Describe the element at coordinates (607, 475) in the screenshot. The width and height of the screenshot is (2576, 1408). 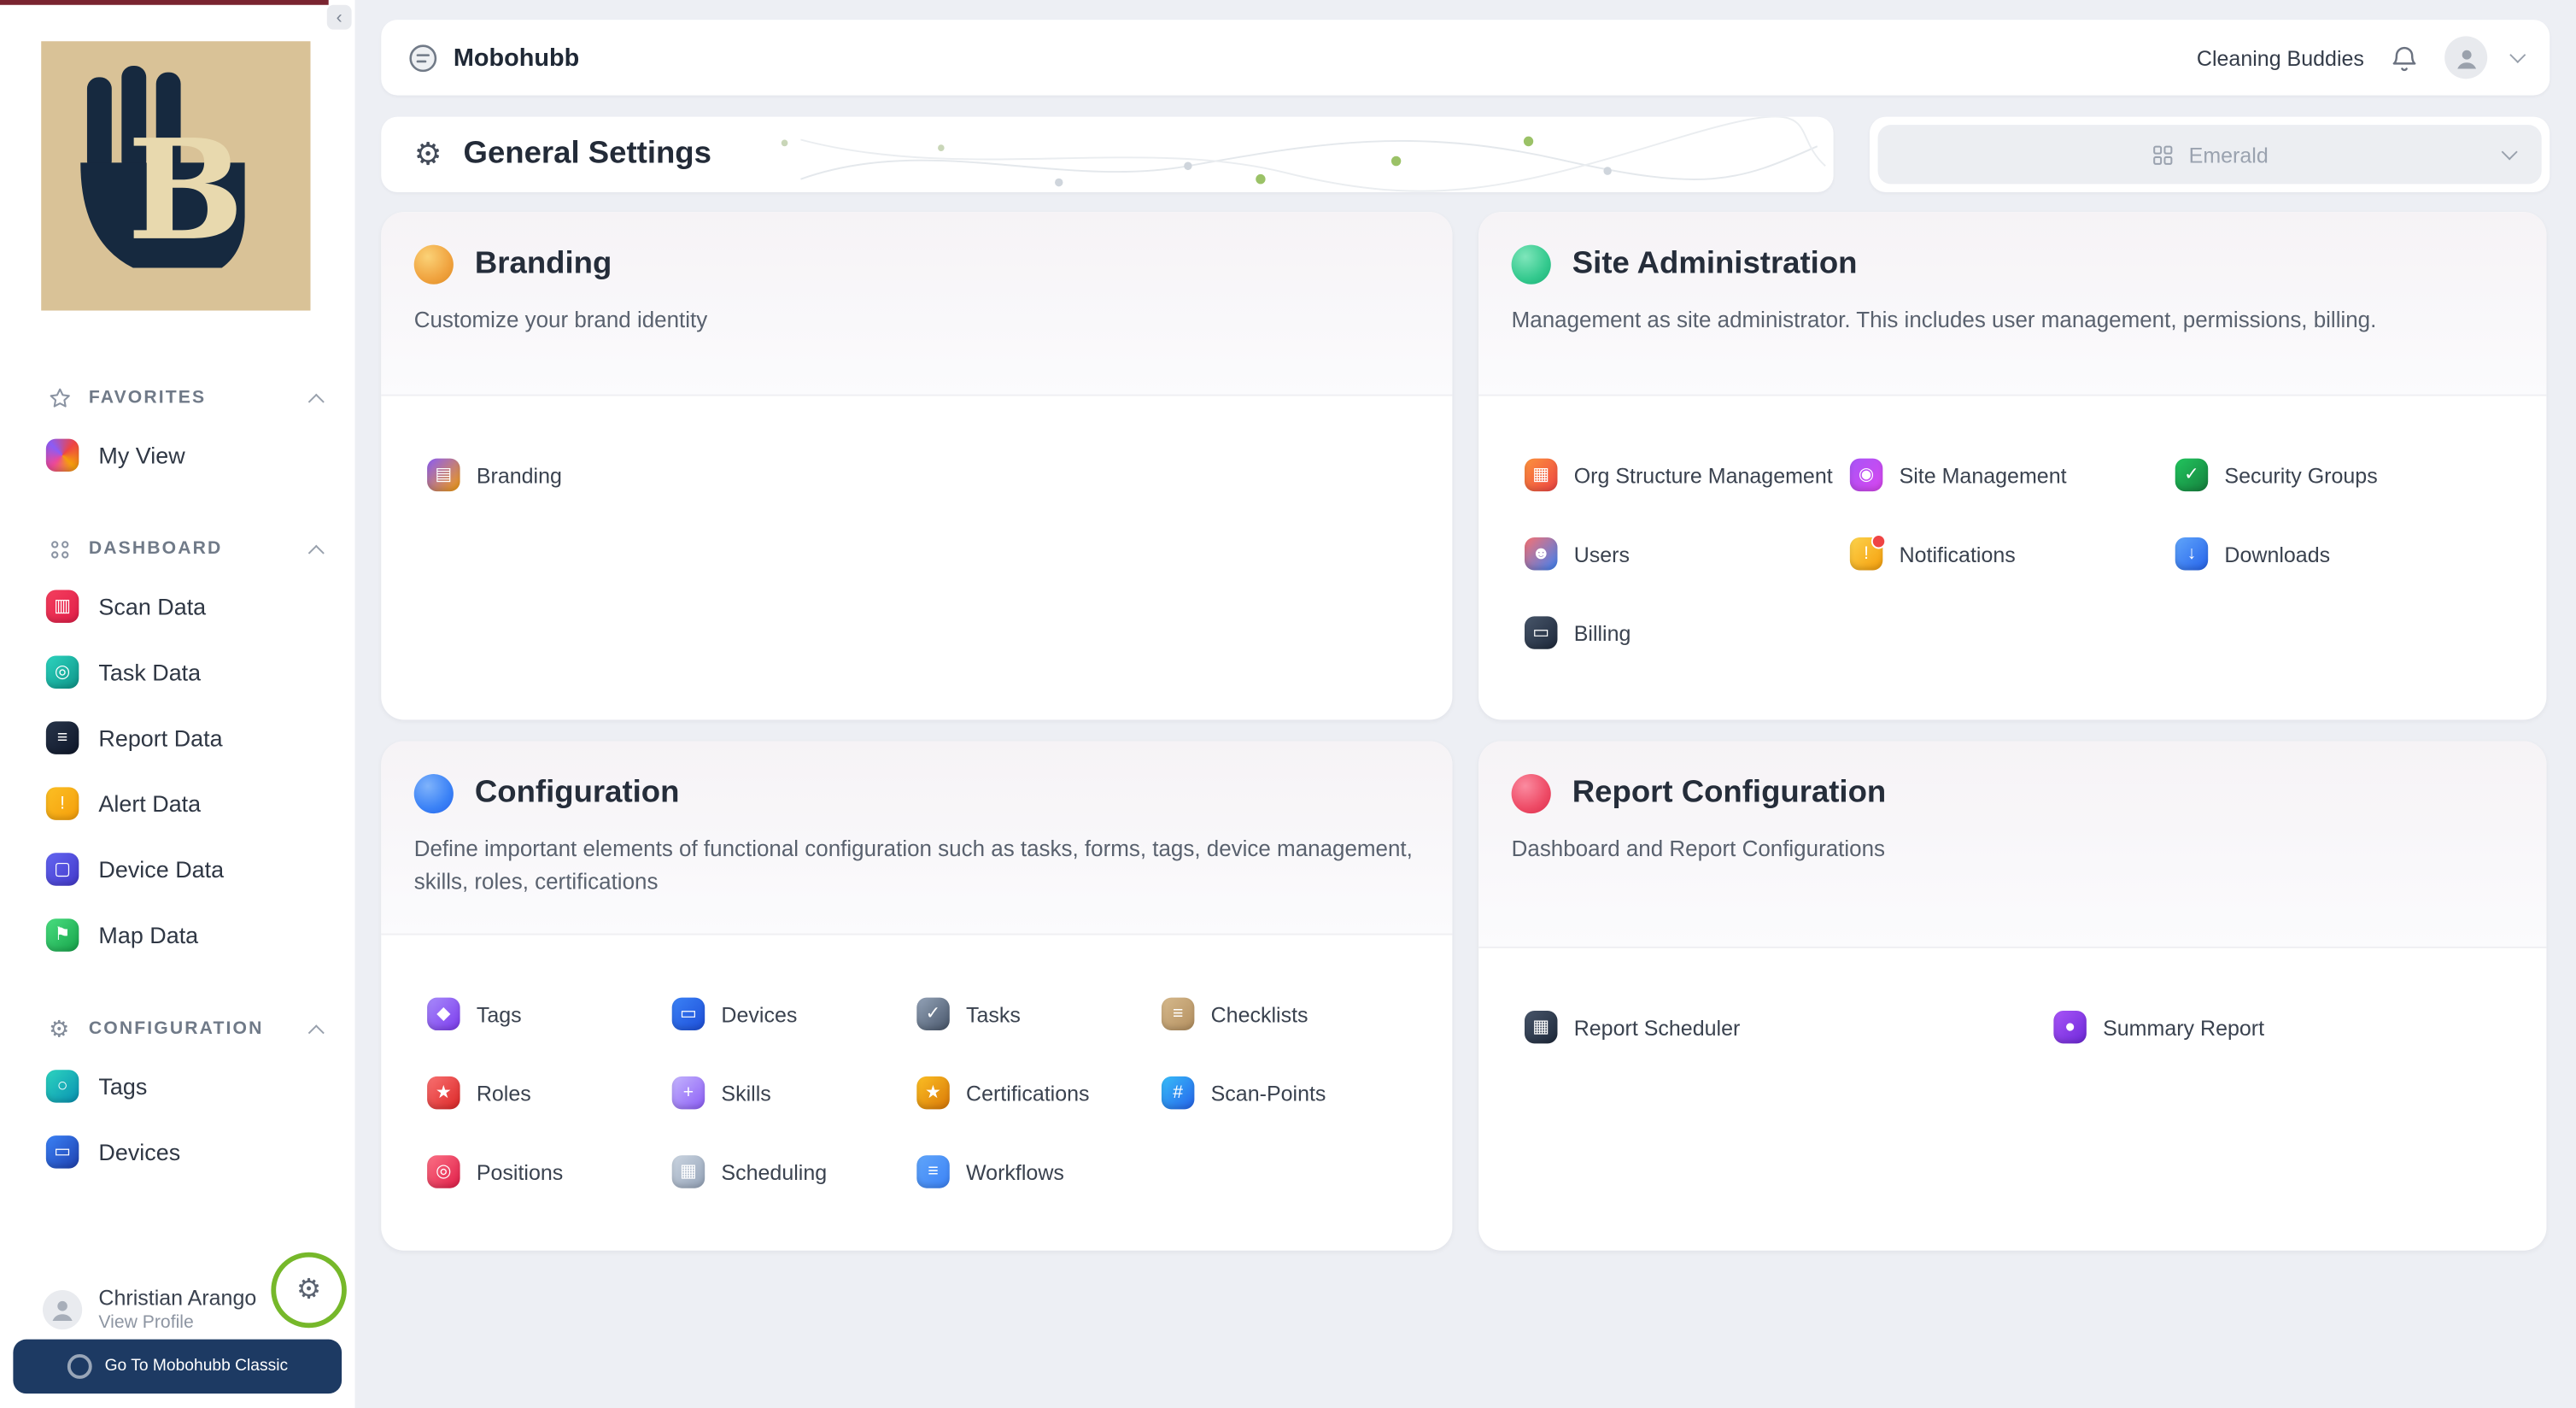
I see `settings-link-branding: ▤ Branding` at that location.